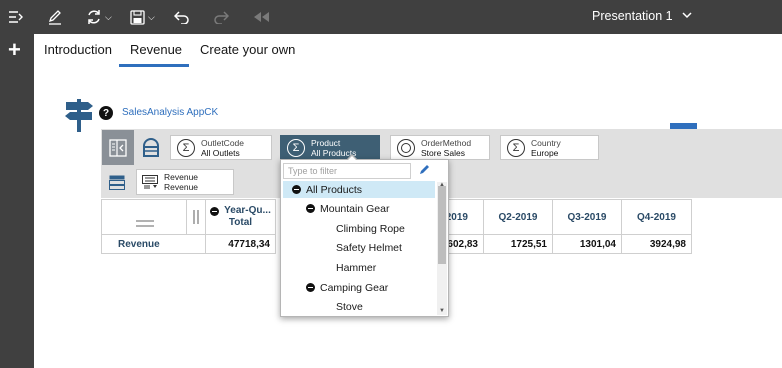 The height and width of the screenshot is (368, 782). I want to click on table-cell: 47718,34, so click(241, 244).